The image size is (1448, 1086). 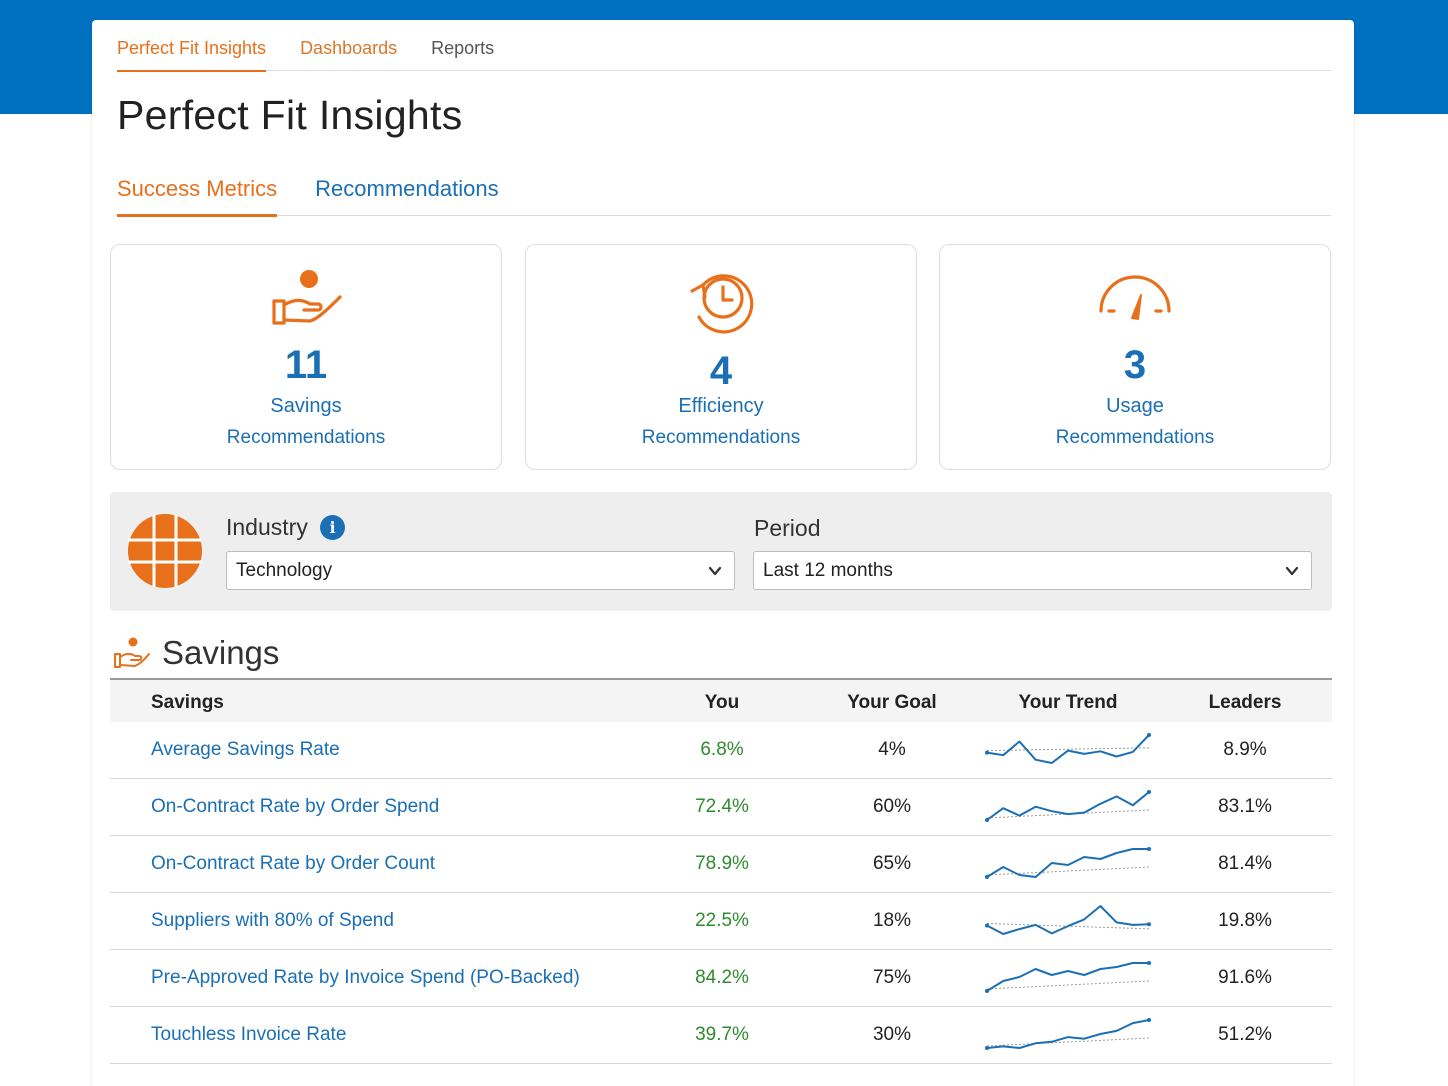 I want to click on period-label: Period, so click(x=787, y=528).